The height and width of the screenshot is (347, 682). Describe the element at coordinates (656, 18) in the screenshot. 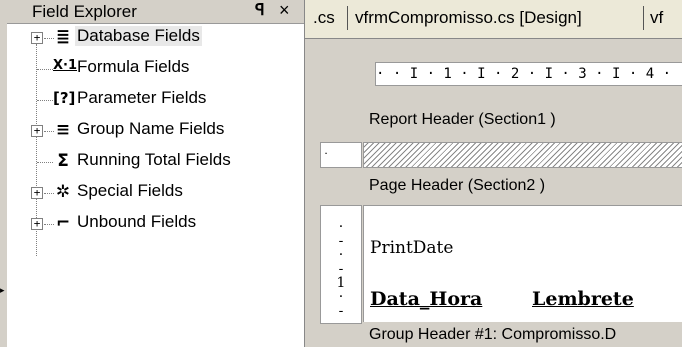

I see `tab-vf: vf` at that location.